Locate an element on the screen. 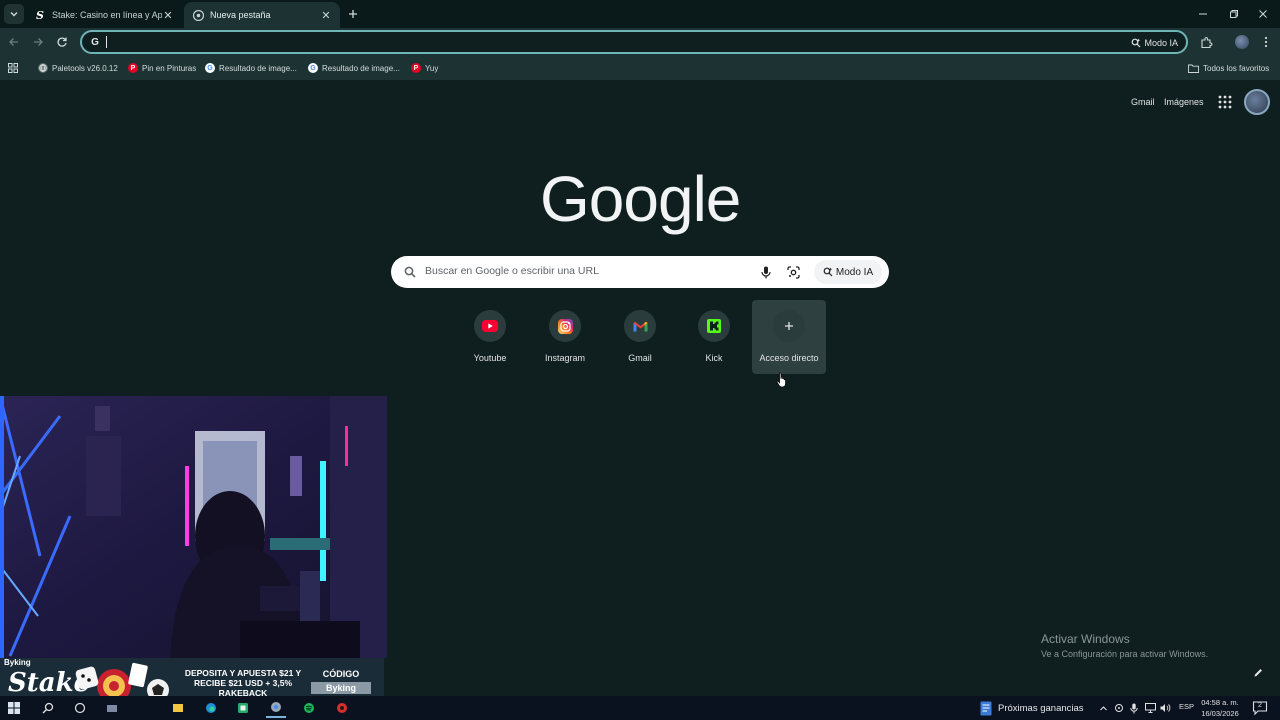 This screenshot has height=720, width=1280. omnibox-ai-mode-button: Modo IA is located at coordinates (1154, 42).